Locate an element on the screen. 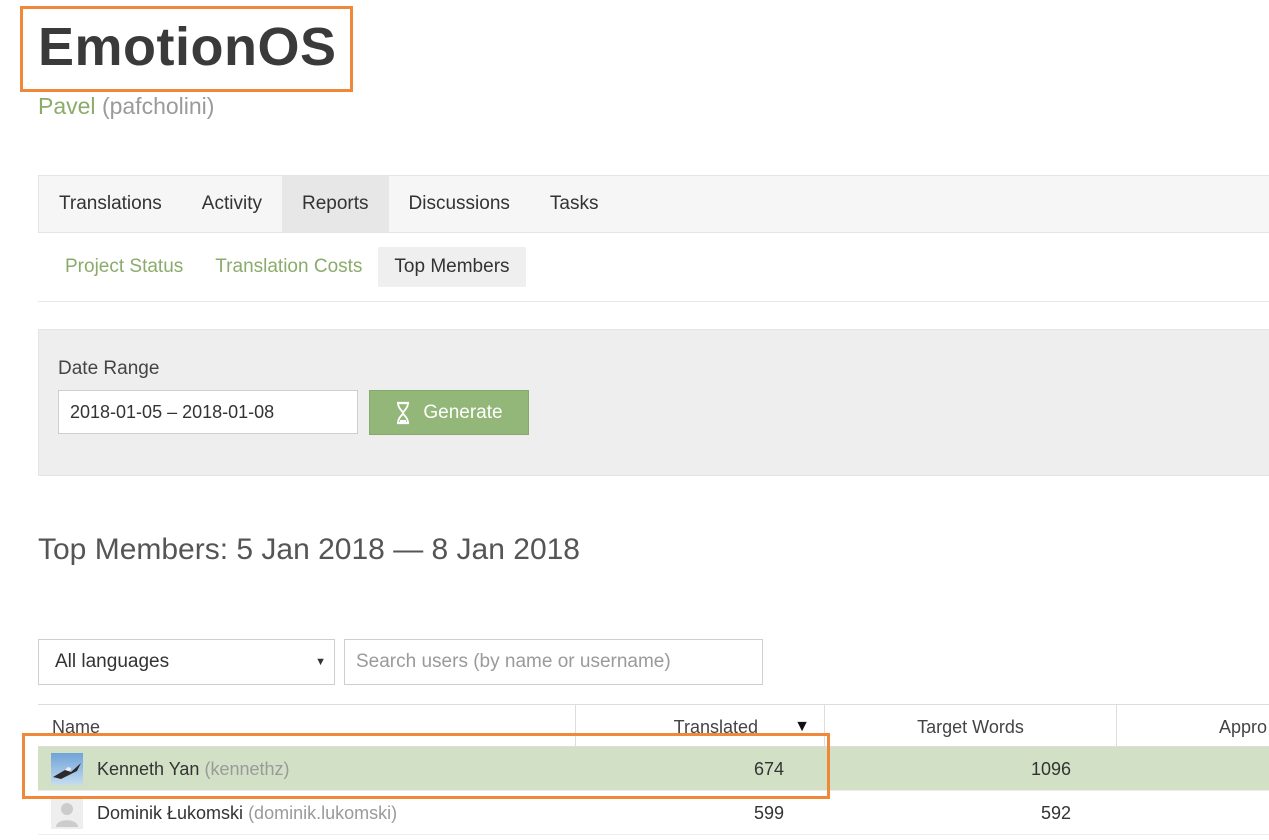  owner-username: (pafcholini) is located at coordinates (158, 106).